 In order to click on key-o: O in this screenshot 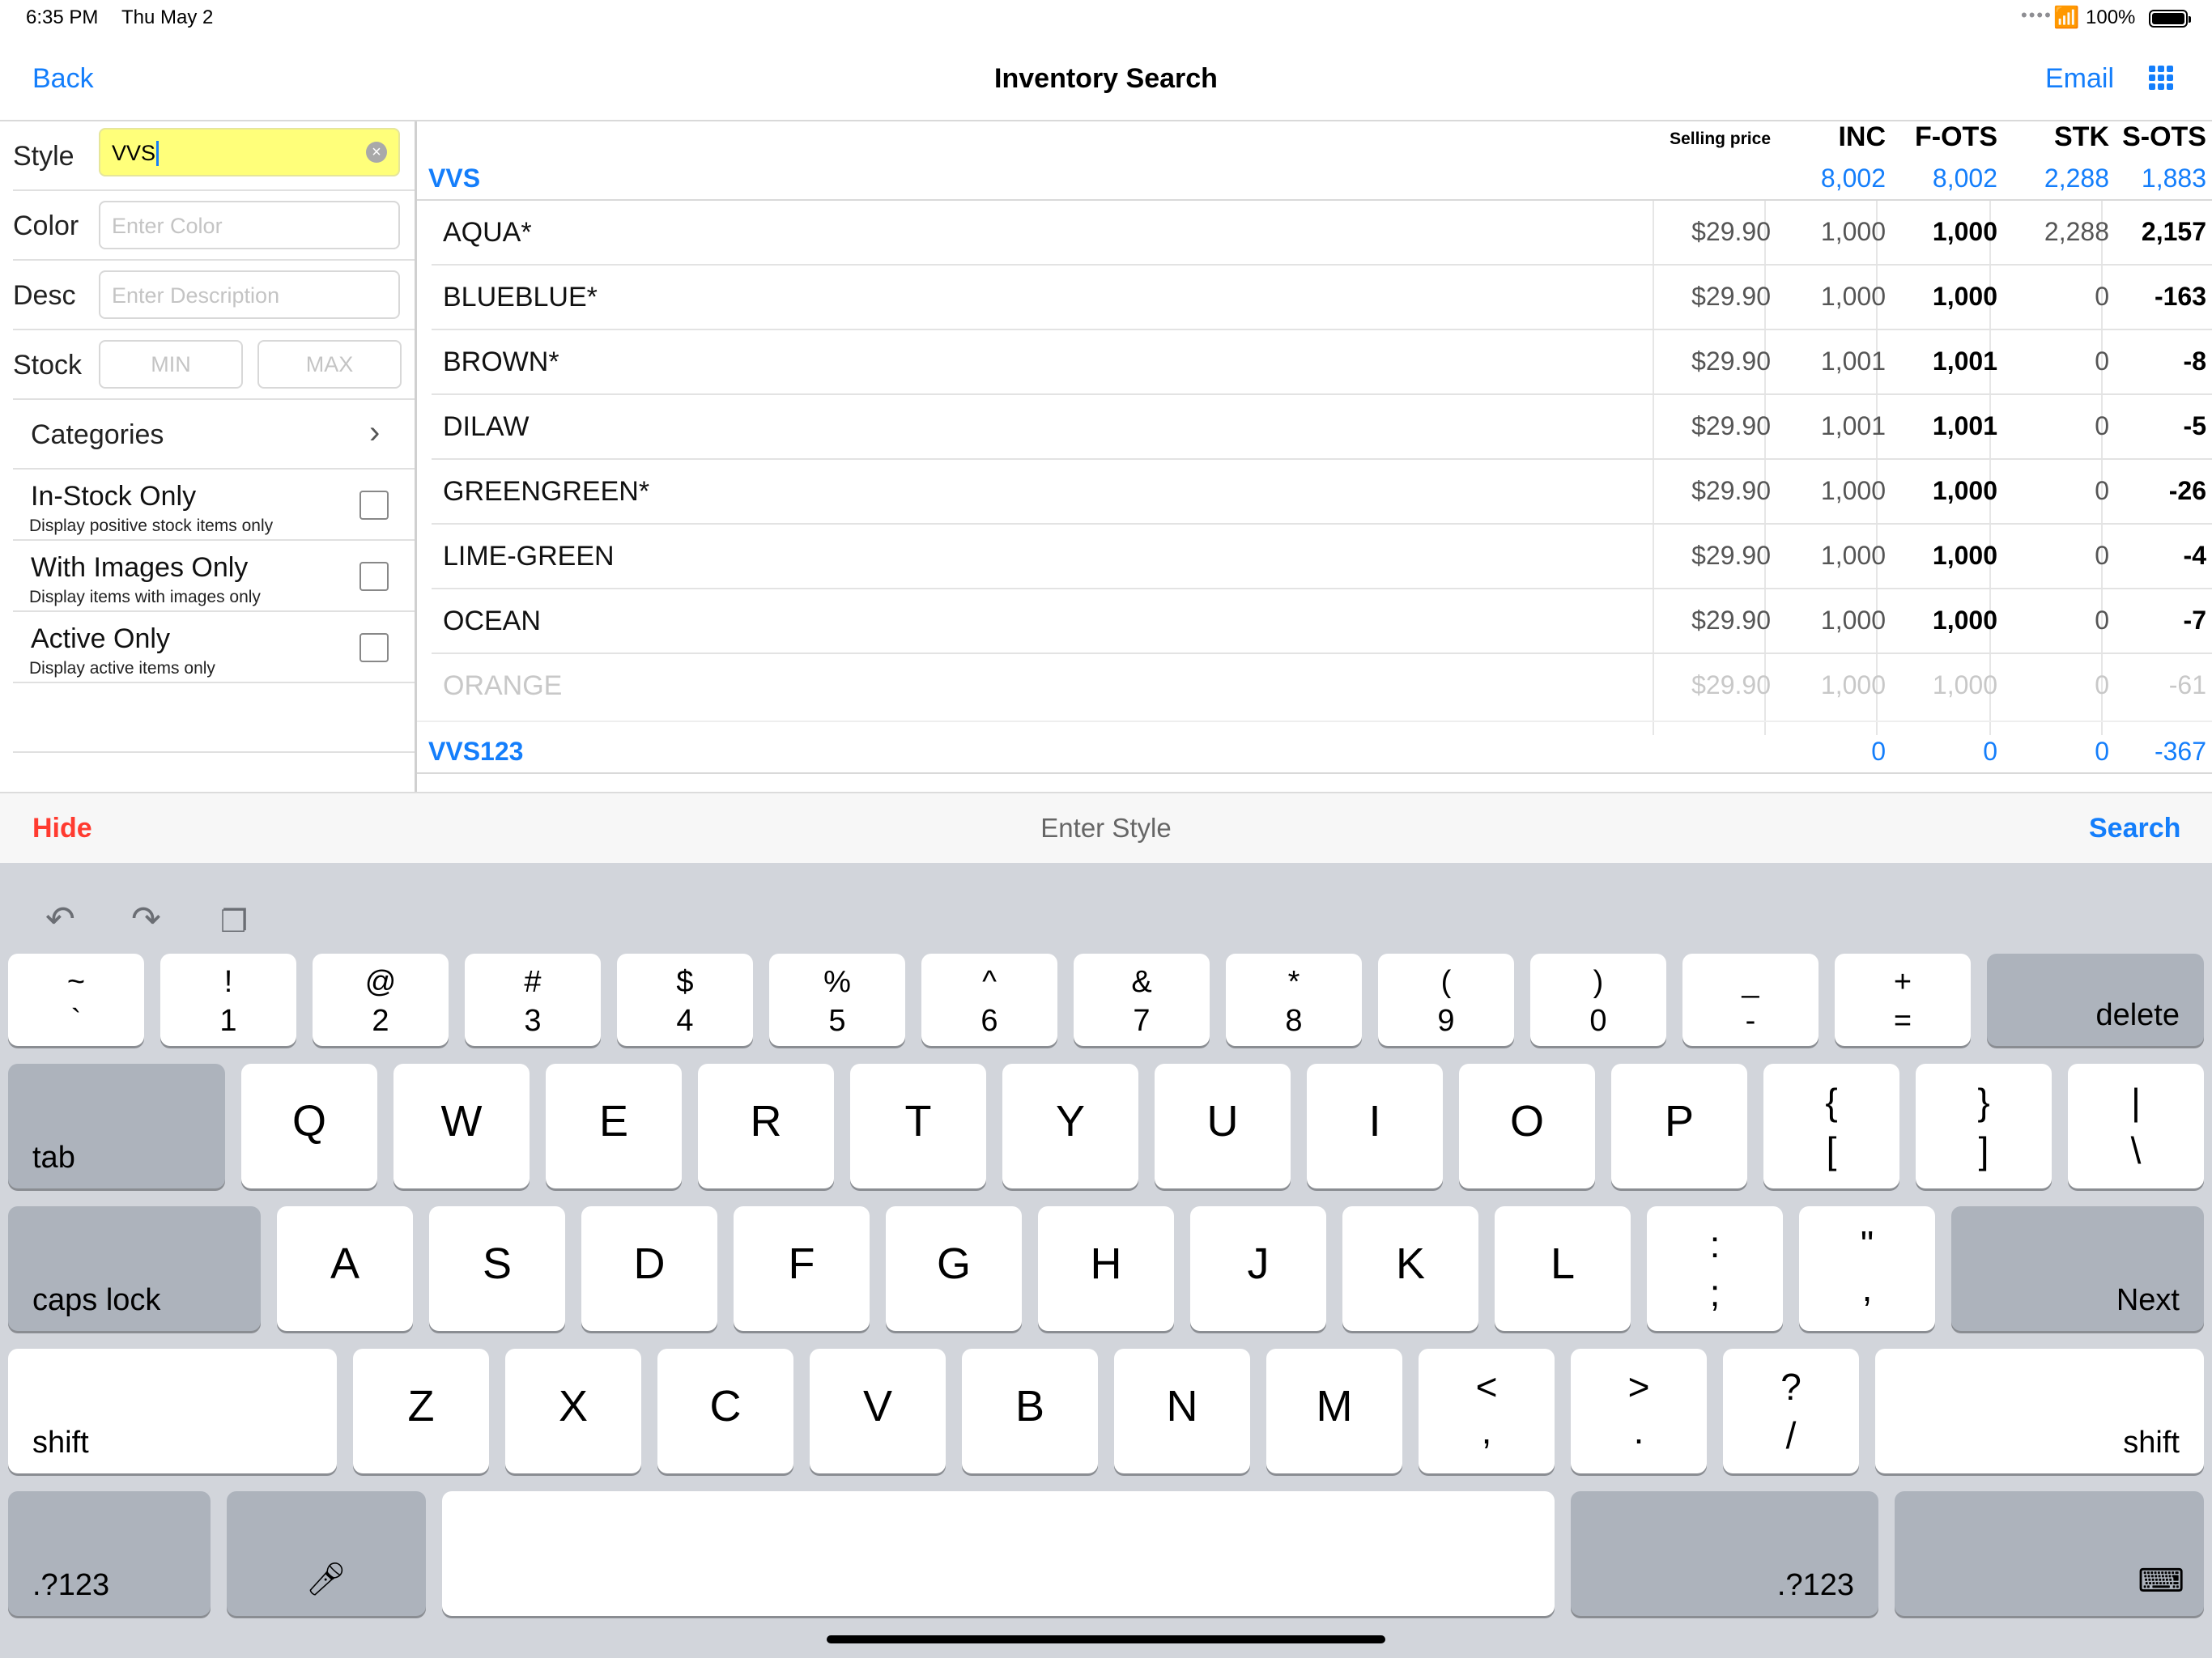, I will do `click(1527, 1126)`.